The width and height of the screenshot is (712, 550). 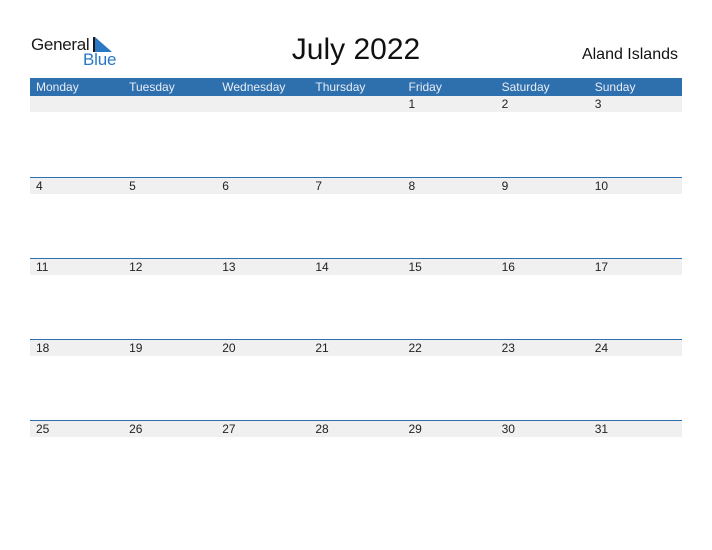 What do you see at coordinates (356, 298) in the screenshot?
I see `week-row: 11 12 13 14 15 16 17` at bounding box center [356, 298].